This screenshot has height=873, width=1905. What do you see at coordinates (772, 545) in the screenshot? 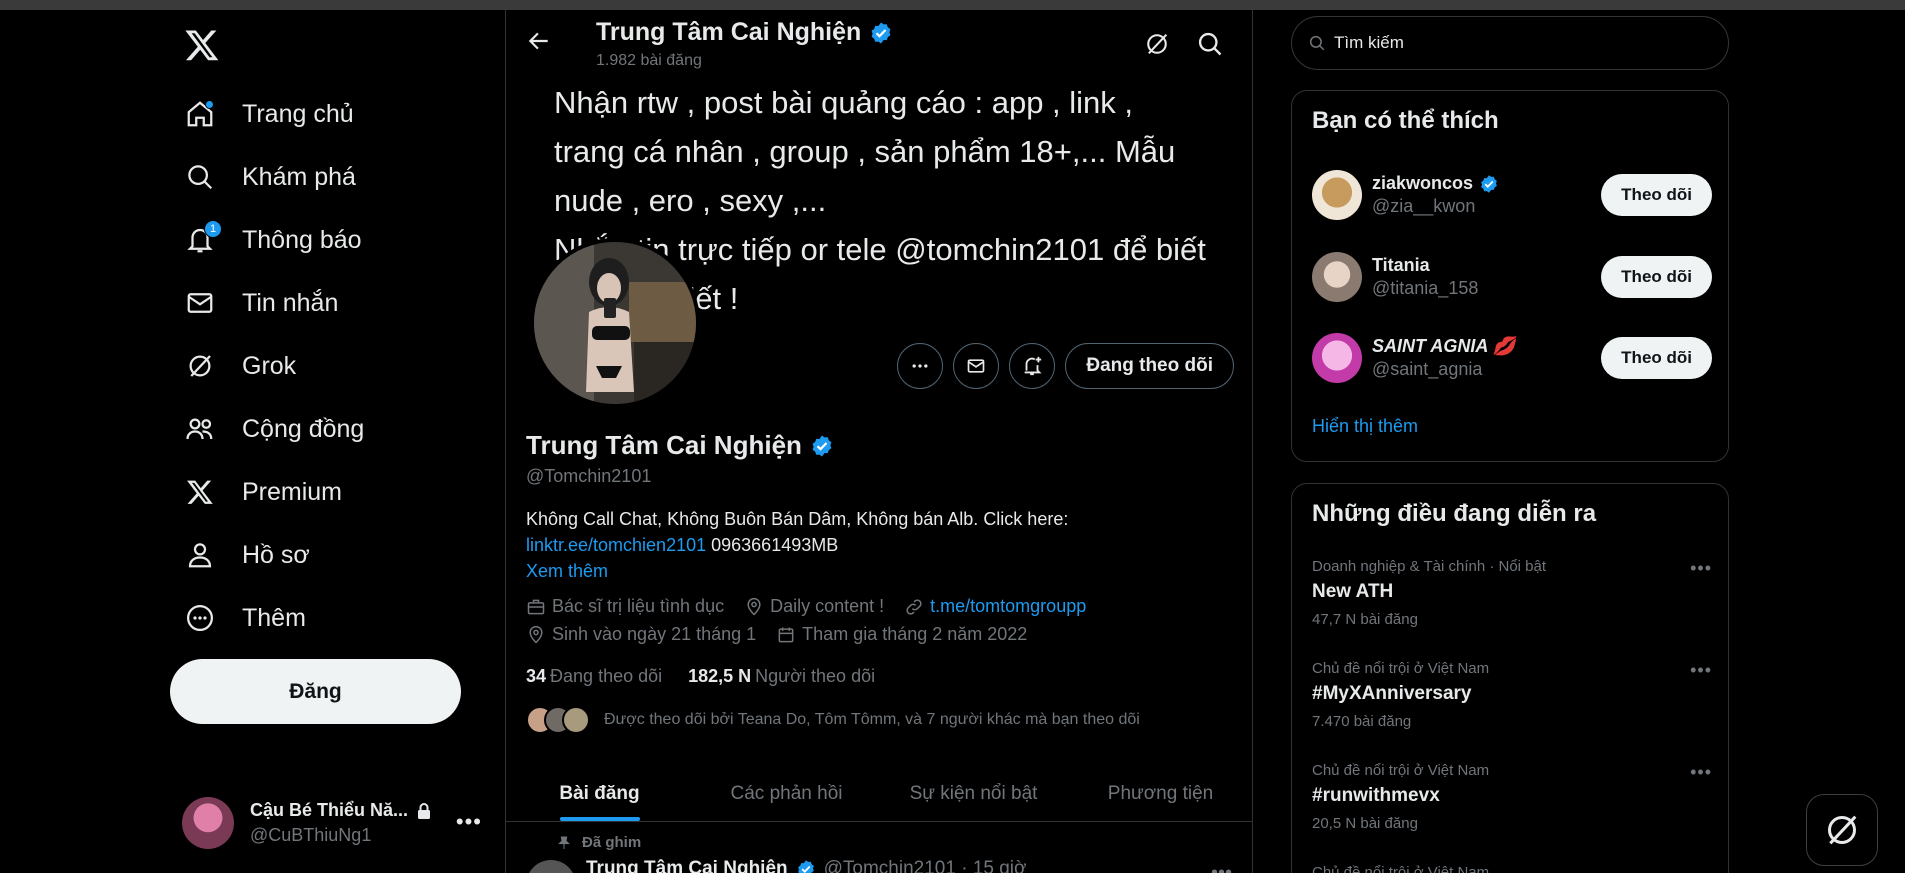
I see `bio-phone: 0963661493MB` at bounding box center [772, 545].